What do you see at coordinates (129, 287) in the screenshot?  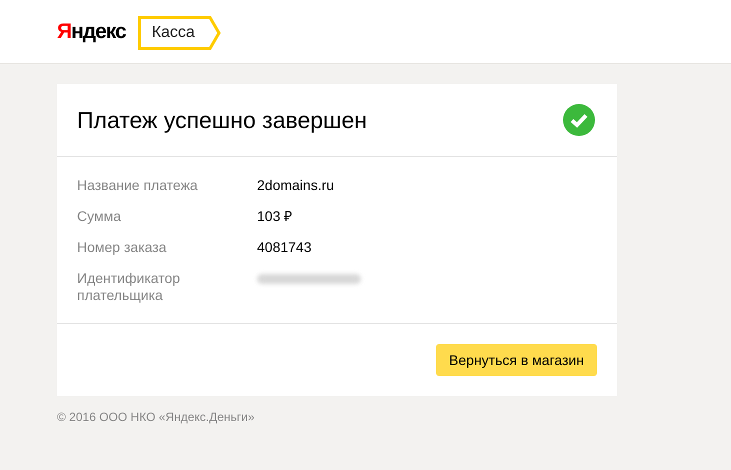 I see `field-label: Идентификатор плательщика` at bounding box center [129, 287].